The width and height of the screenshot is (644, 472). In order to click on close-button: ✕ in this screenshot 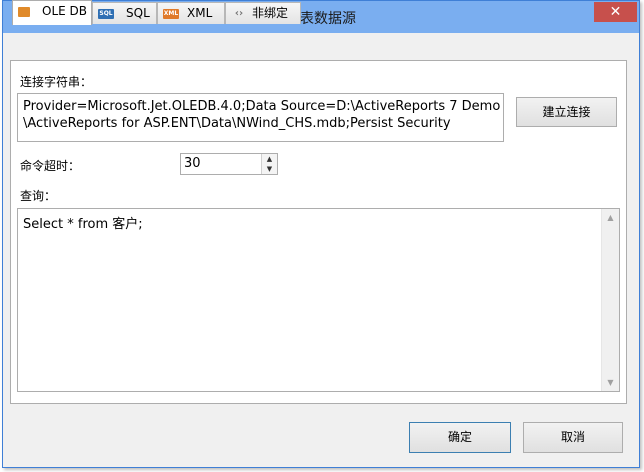, I will do `click(615, 12)`.